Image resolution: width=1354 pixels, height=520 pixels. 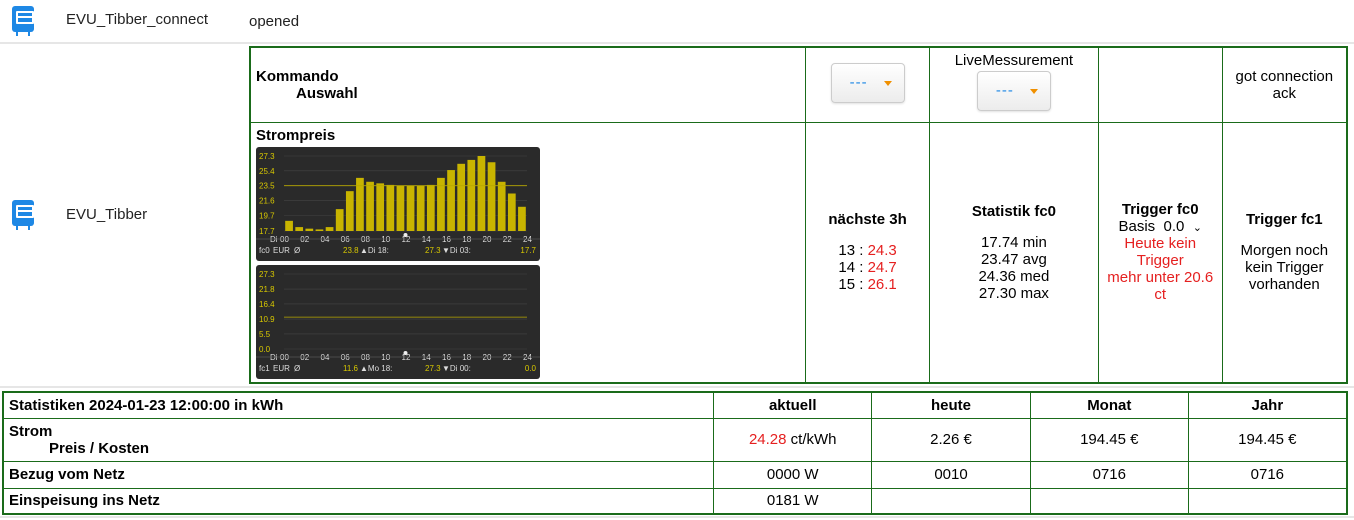 I want to click on kommando-label: Kommando, so click(x=297, y=76).